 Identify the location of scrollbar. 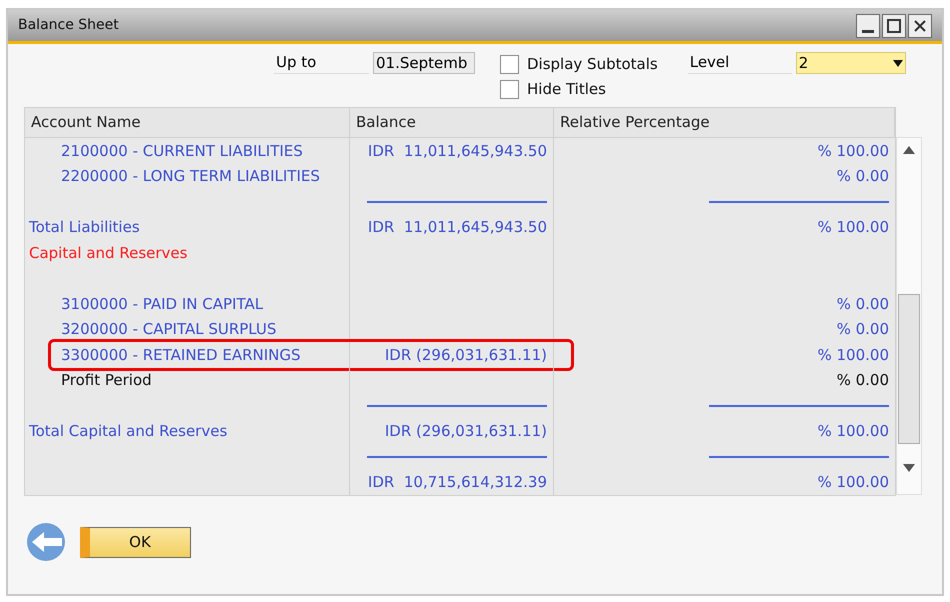
(909, 316).